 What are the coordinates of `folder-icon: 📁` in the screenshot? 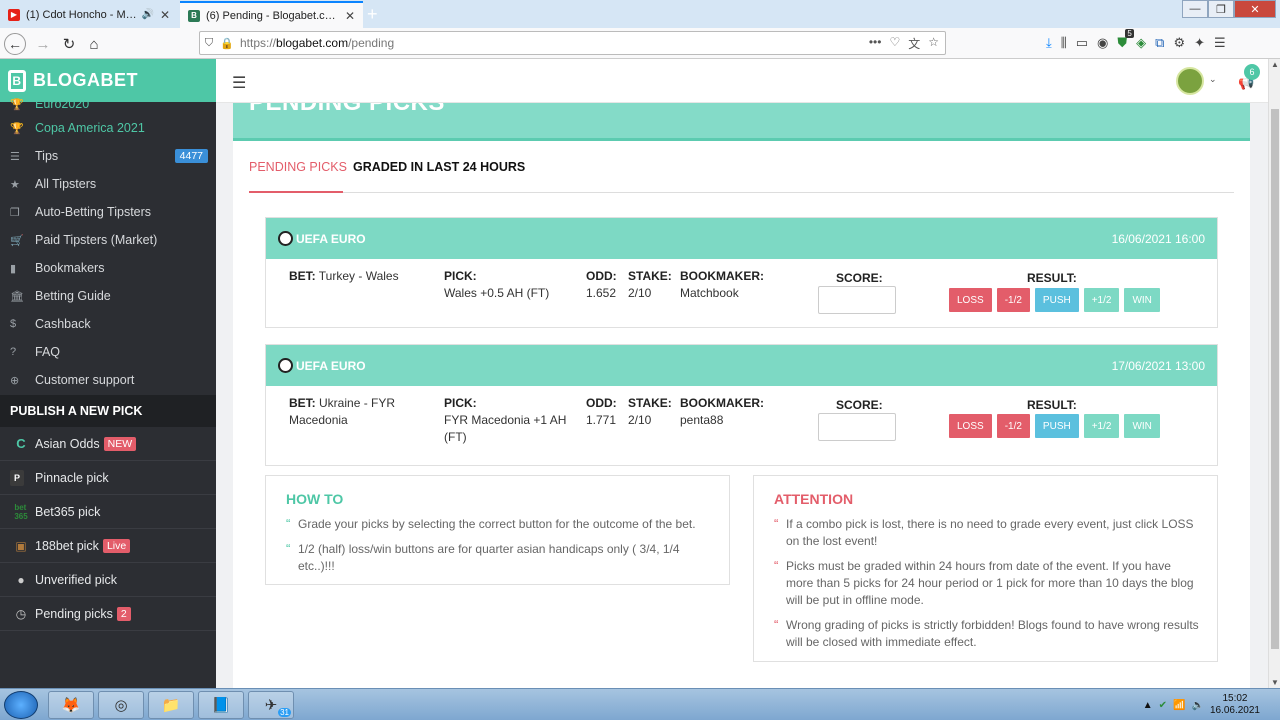 It's located at (171, 705).